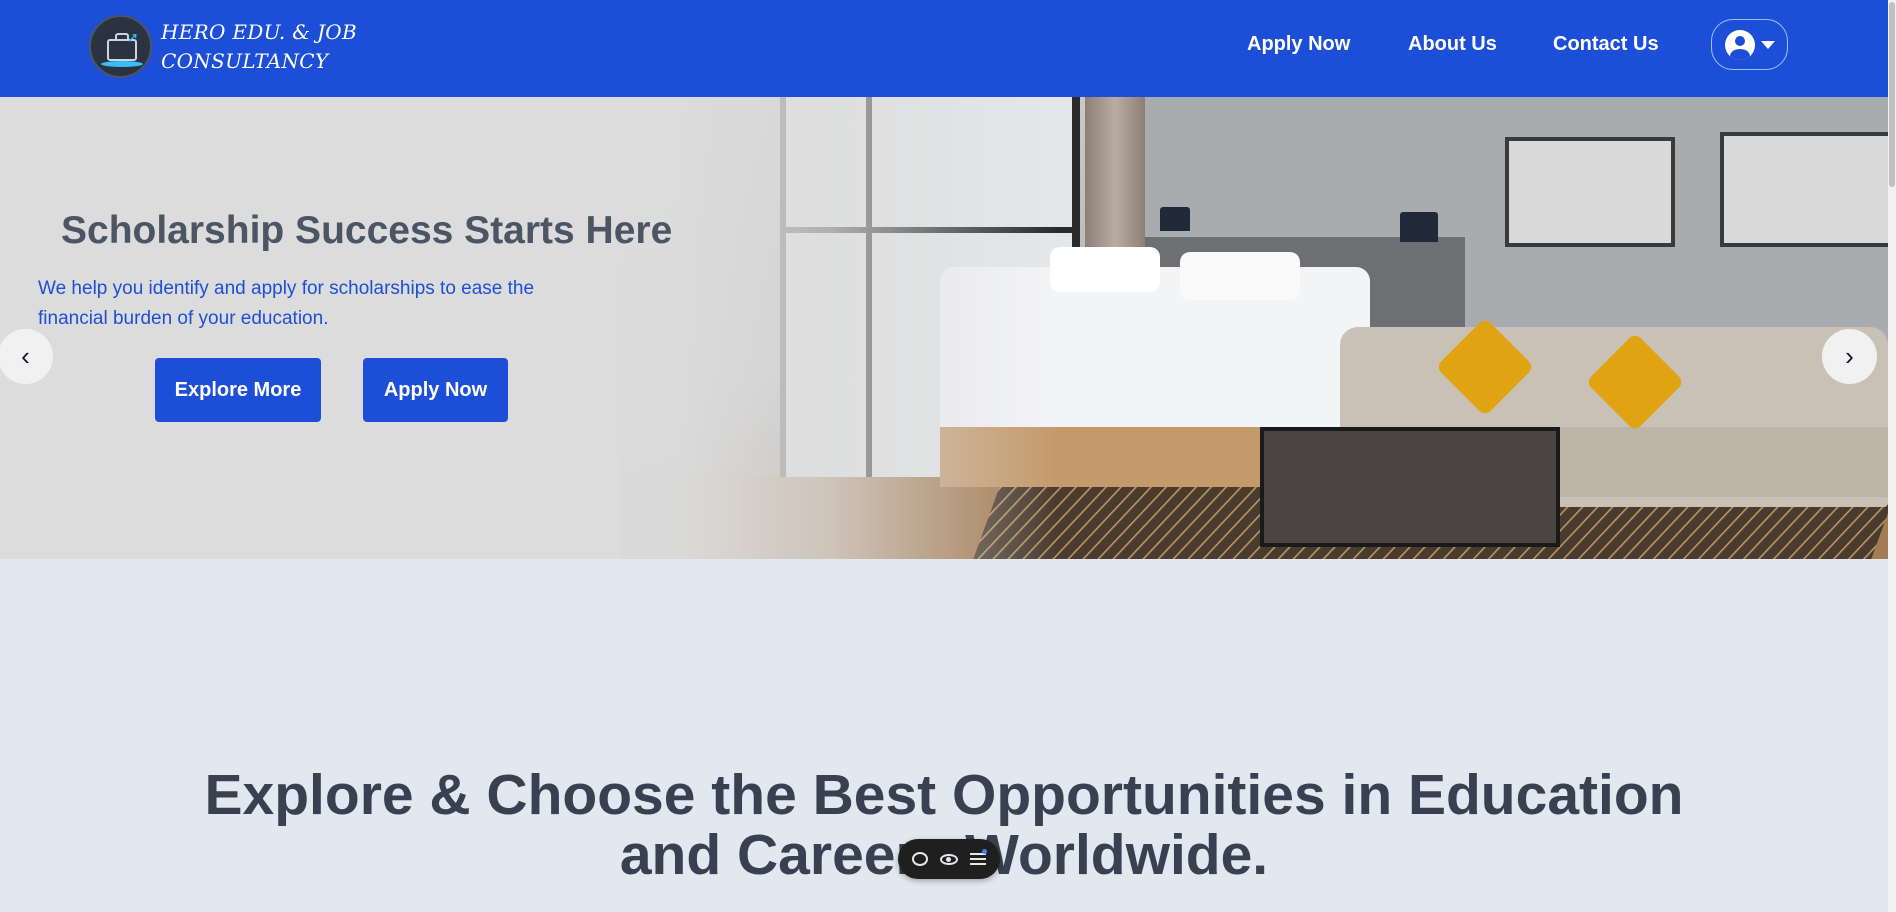 Image resolution: width=1896 pixels, height=912 pixels. What do you see at coordinates (1298, 44) in the screenshot?
I see `nav-apply-now-link: Apply Now` at bounding box center [1298, 44].